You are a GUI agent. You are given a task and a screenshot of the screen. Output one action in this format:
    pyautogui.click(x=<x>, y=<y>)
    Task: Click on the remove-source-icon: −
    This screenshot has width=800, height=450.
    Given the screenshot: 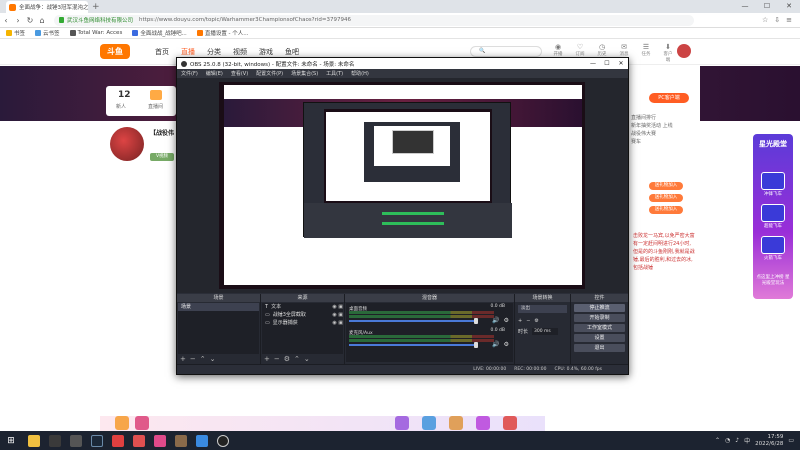 What is the action you would take?
    pyautogui.click(x=277, y=359)
    